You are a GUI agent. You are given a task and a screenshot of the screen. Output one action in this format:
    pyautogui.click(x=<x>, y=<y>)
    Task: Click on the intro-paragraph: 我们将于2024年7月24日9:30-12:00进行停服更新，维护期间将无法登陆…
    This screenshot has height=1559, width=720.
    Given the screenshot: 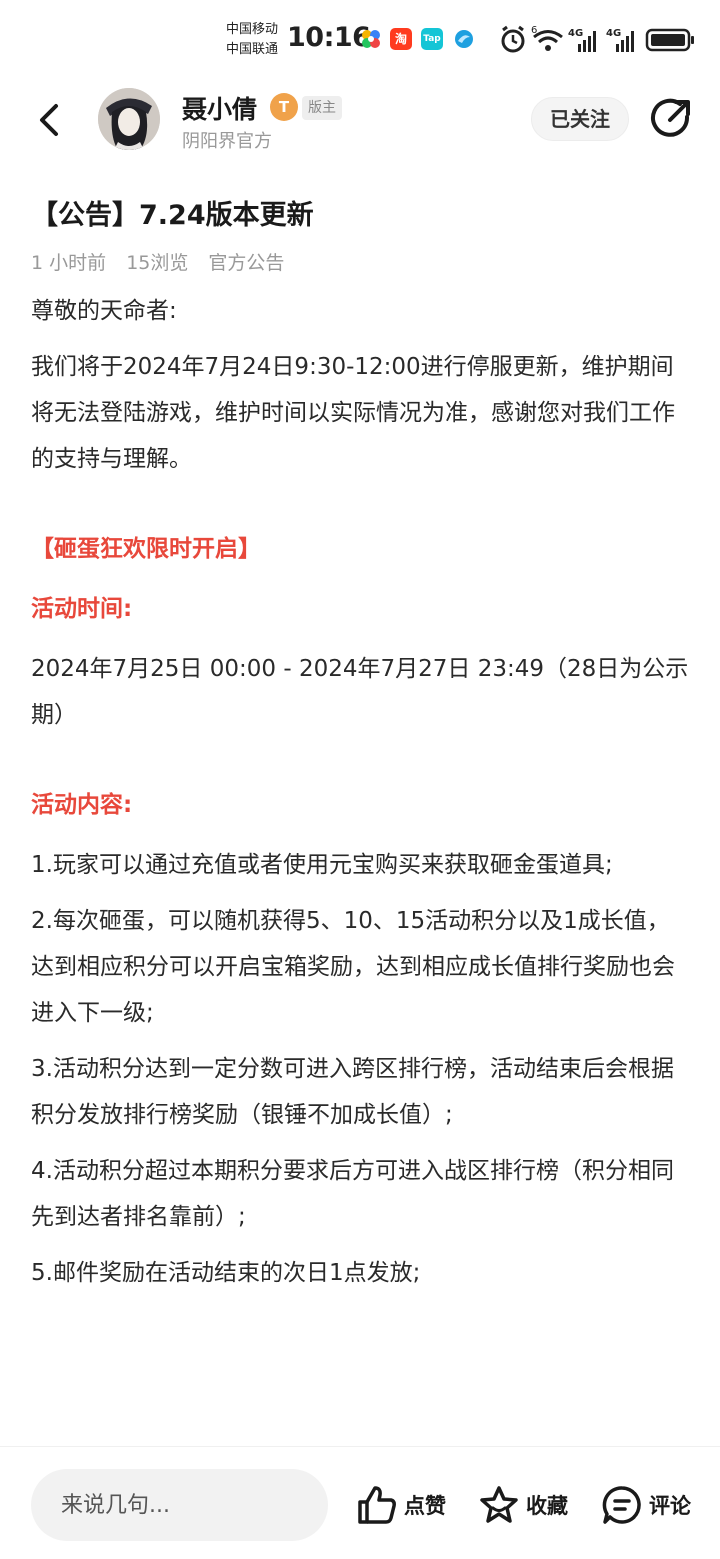 What is the action you would take?
    pyautogui.click(x=353, y=413)
    